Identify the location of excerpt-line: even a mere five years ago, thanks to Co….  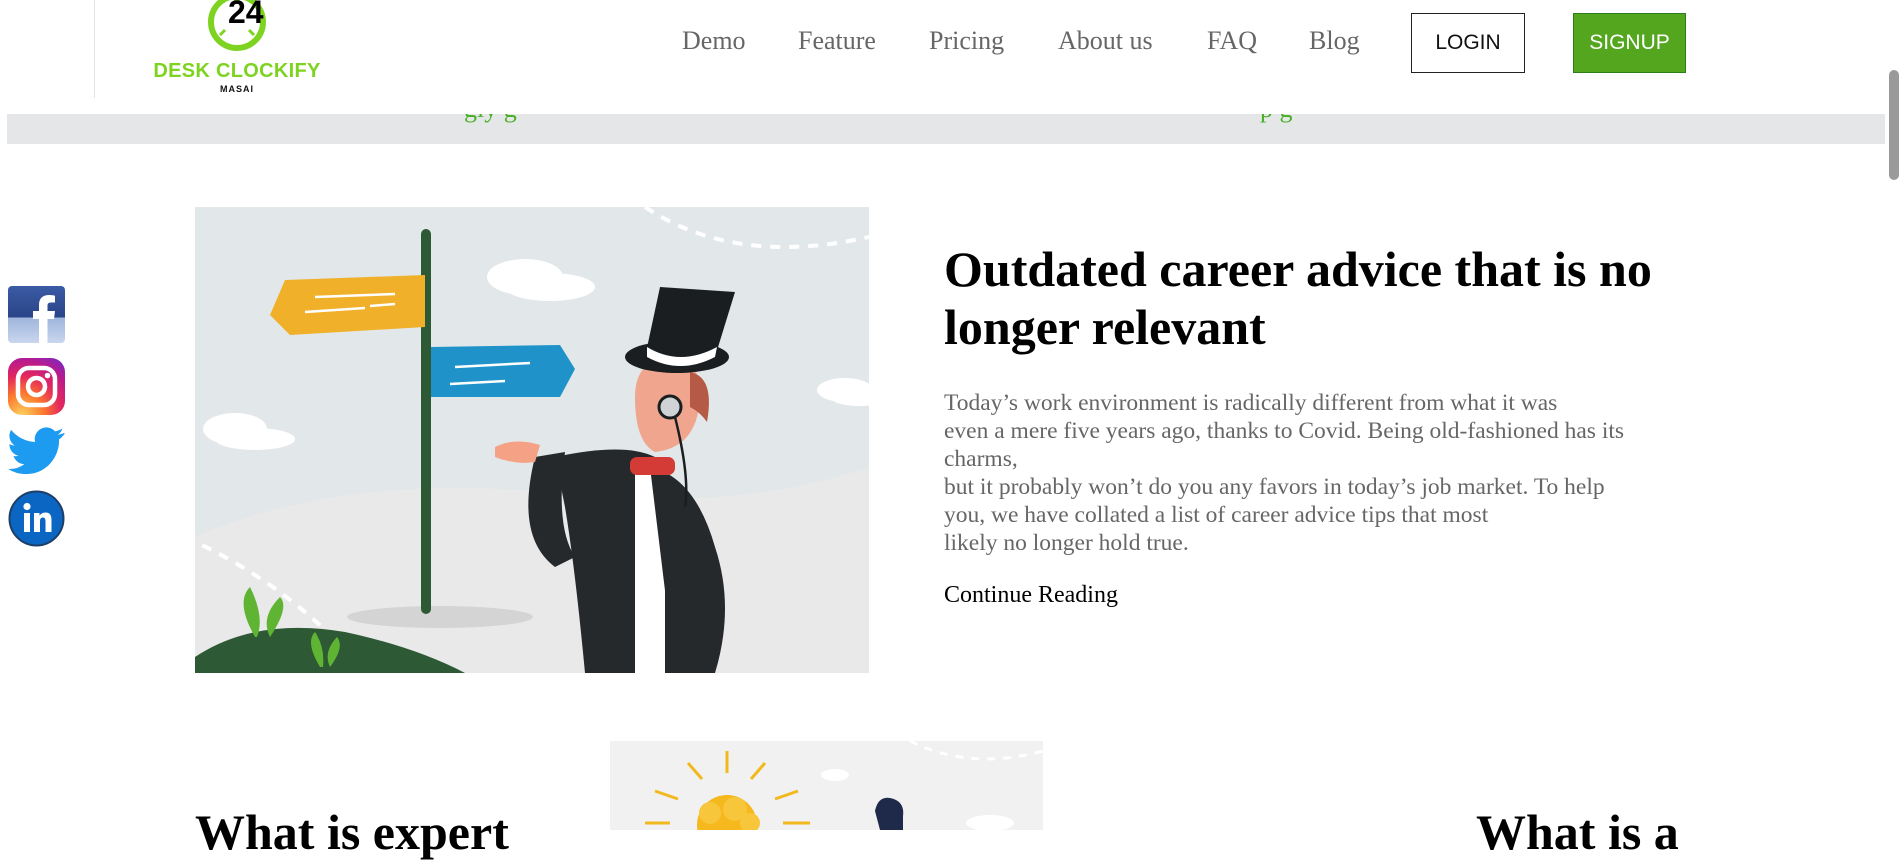
(1284, 431).